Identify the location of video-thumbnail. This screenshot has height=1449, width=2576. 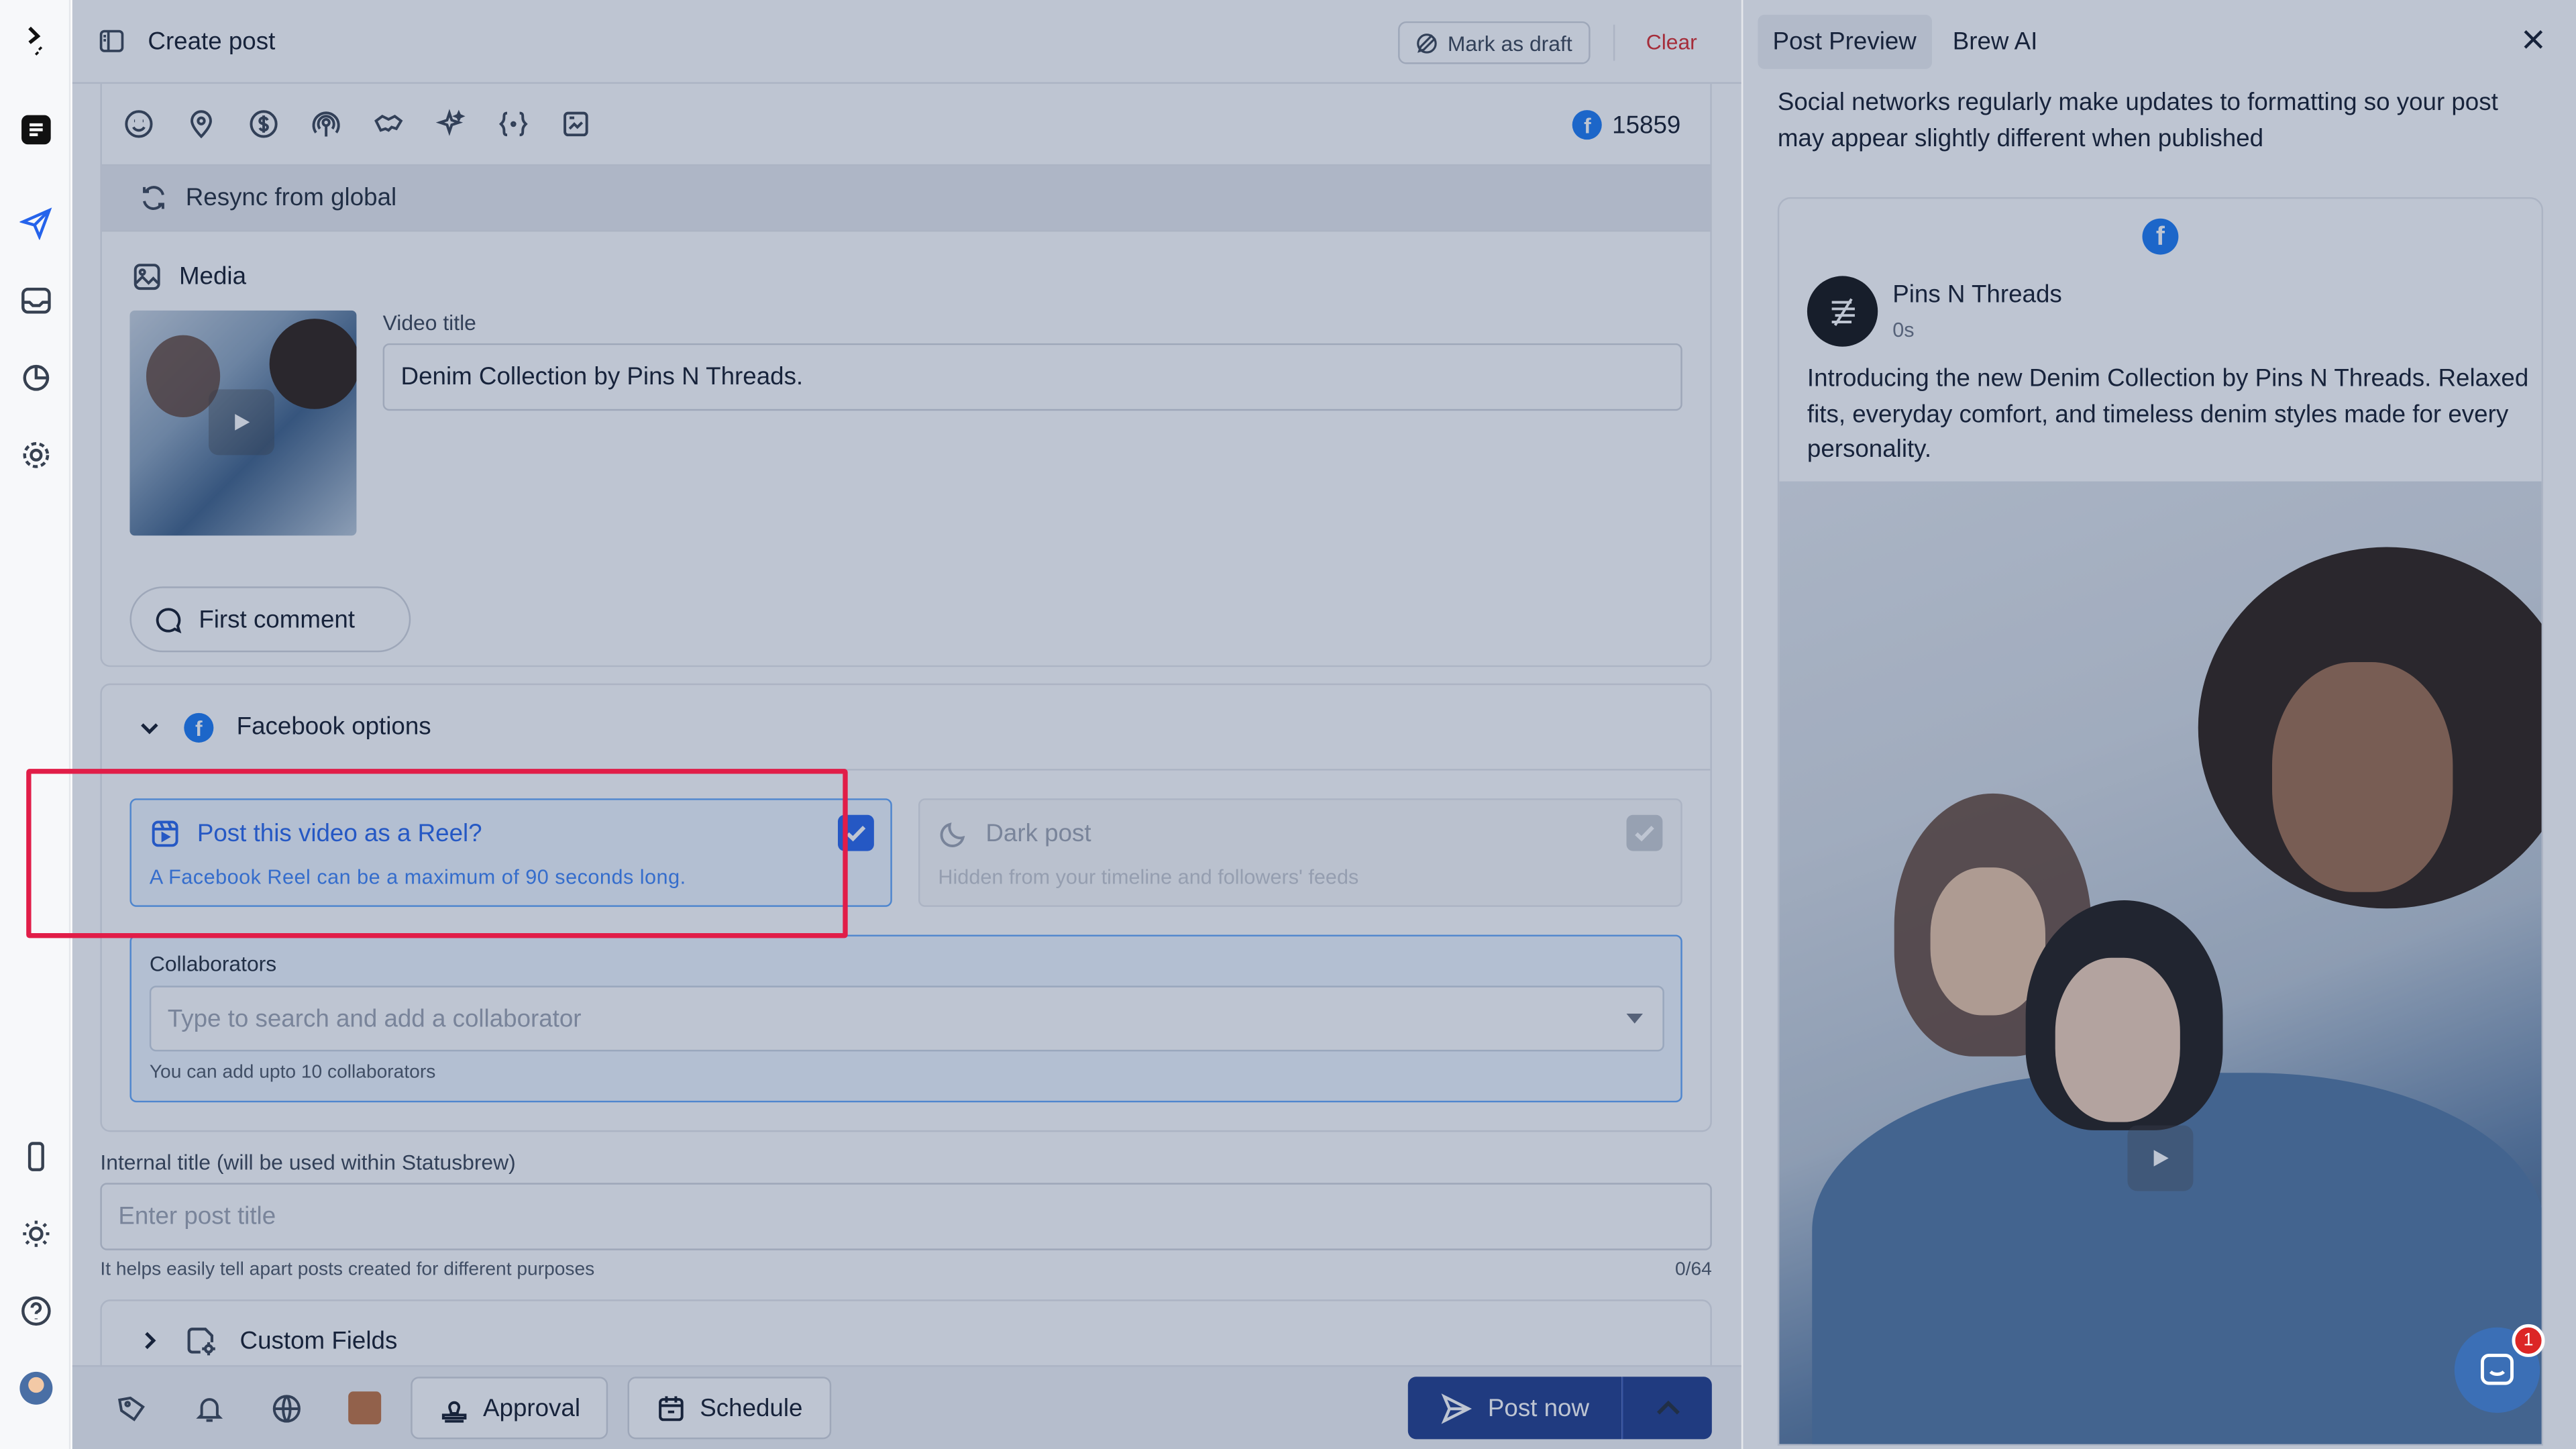
(243, 423).